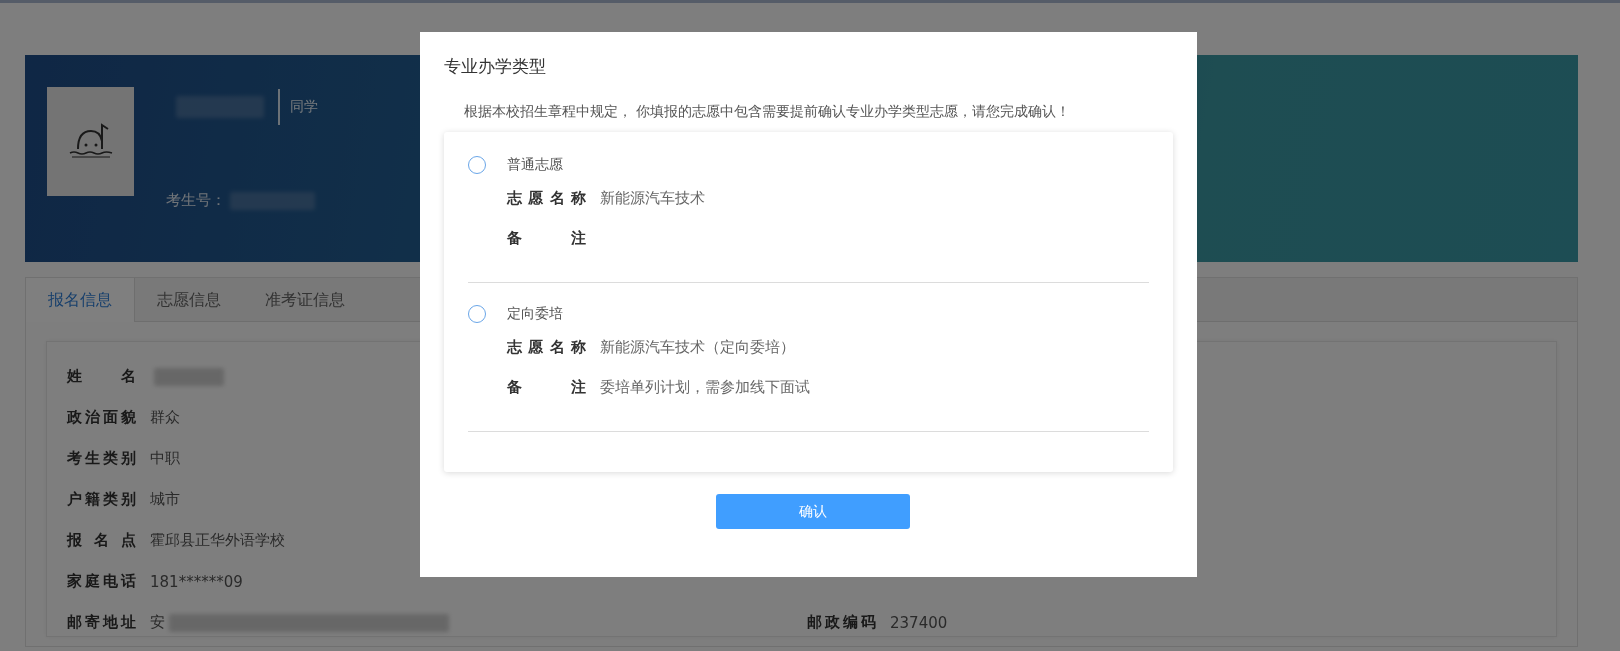  What do you see at coordinates (101, 376) in the screenshot?
I see `field-label: 姓名` at bounding box center [101, 376].